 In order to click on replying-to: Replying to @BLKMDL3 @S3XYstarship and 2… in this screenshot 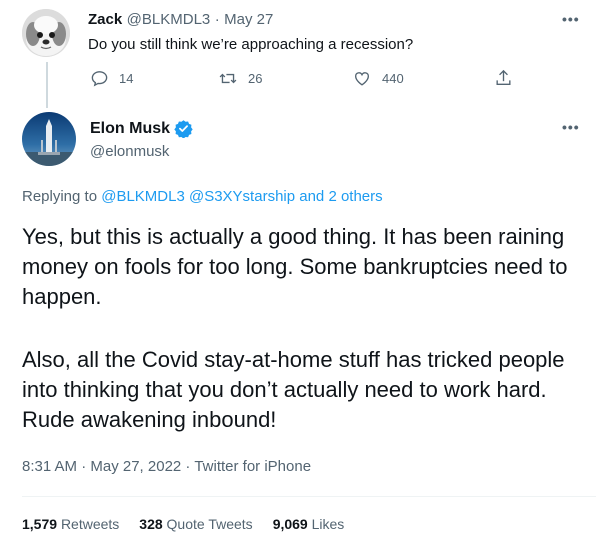, I will do `click(202, 196)`.